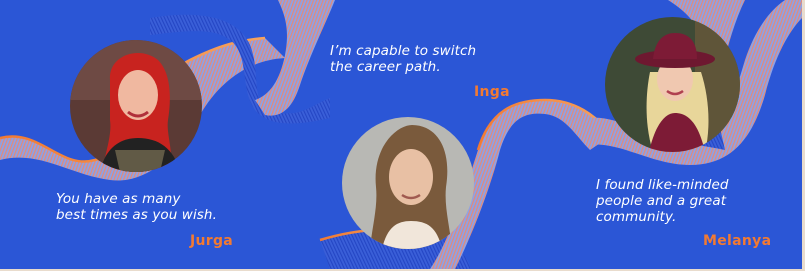 The width and height of the screenshot is (805, 271). I want to click on quote-inga-line1: I’m capable to switch, so click(403, 51).